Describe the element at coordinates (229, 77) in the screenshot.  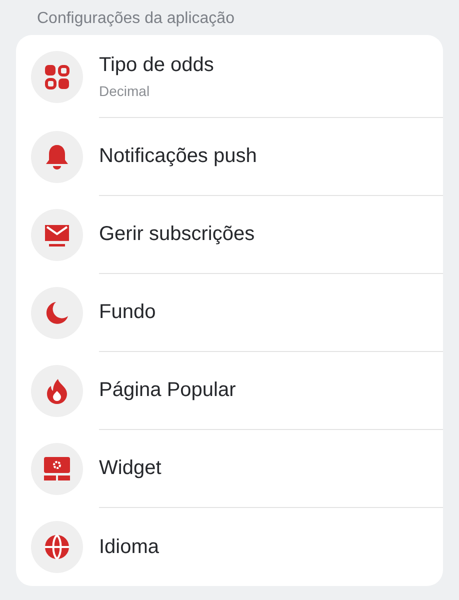
I see `settings-item: Tipo de odds Decimal` at that location.